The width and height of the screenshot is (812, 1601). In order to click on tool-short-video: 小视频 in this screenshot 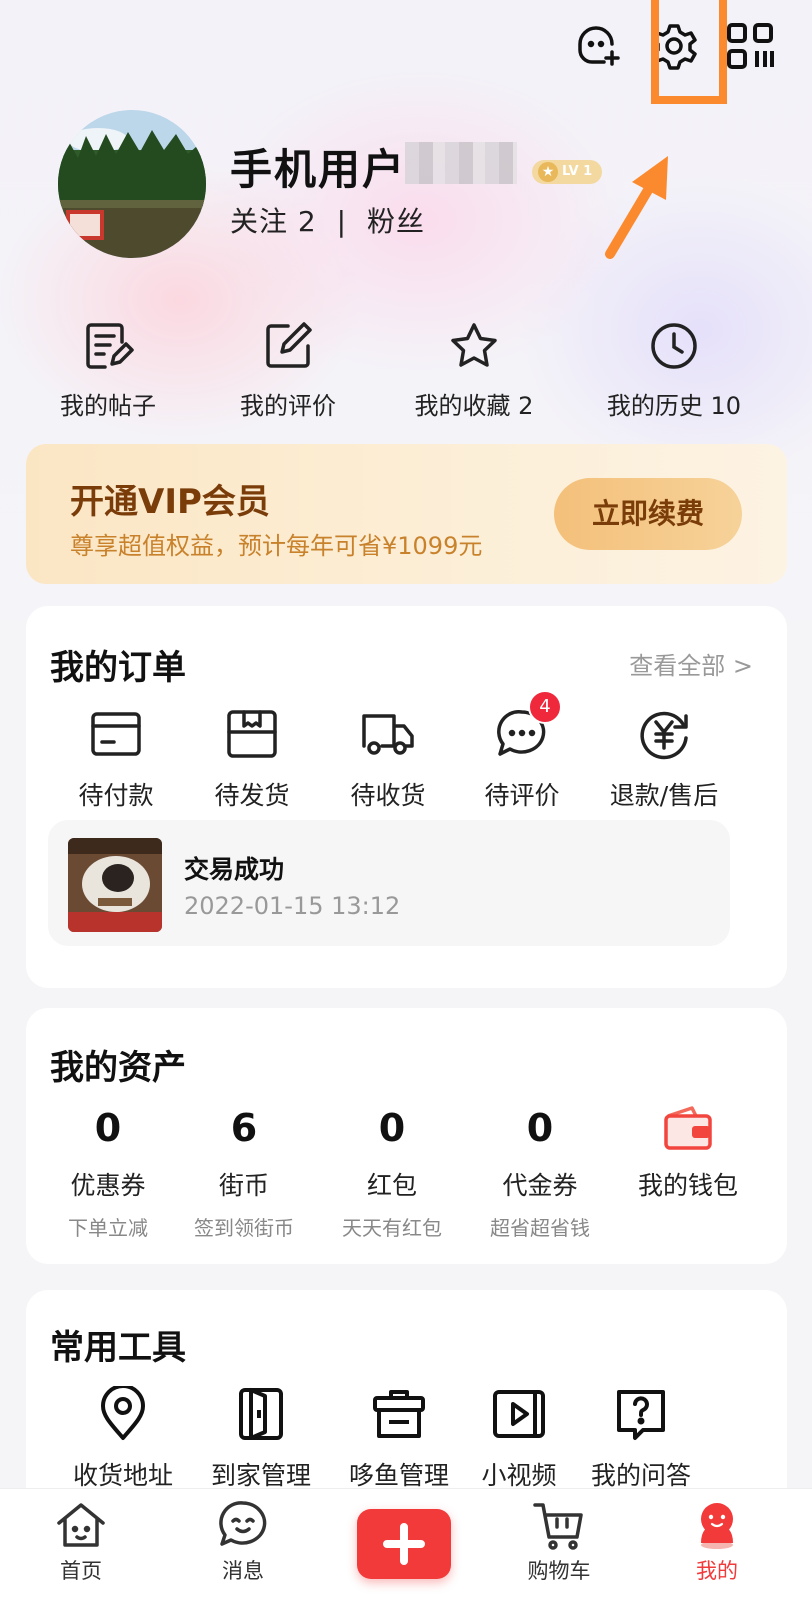, I will do `click(519, 1439)`.